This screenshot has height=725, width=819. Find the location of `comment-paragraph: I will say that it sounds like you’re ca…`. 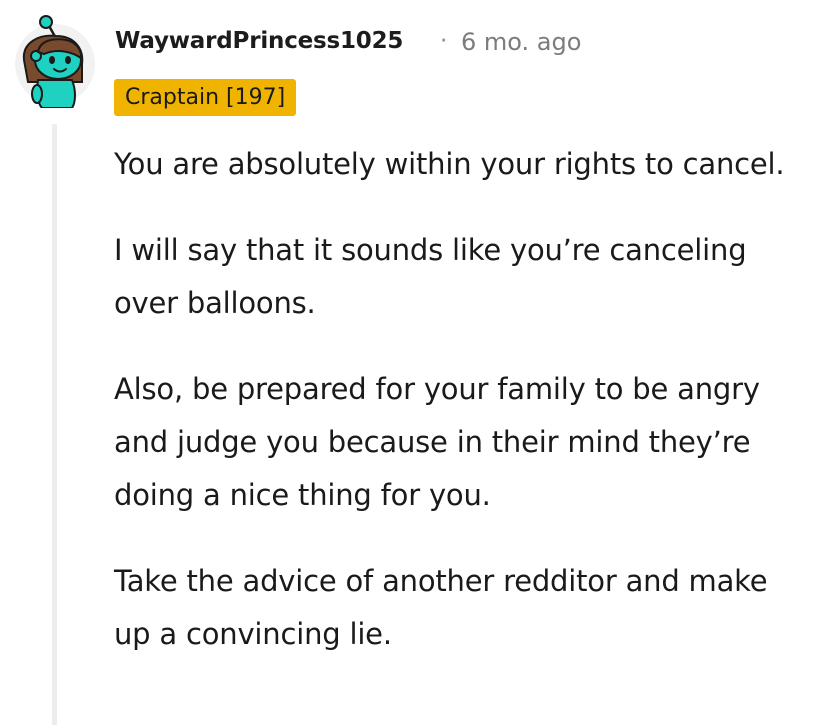

comment-paragraph: I will say that it sounds like you’re ca… is located at coordinates (430, 276).